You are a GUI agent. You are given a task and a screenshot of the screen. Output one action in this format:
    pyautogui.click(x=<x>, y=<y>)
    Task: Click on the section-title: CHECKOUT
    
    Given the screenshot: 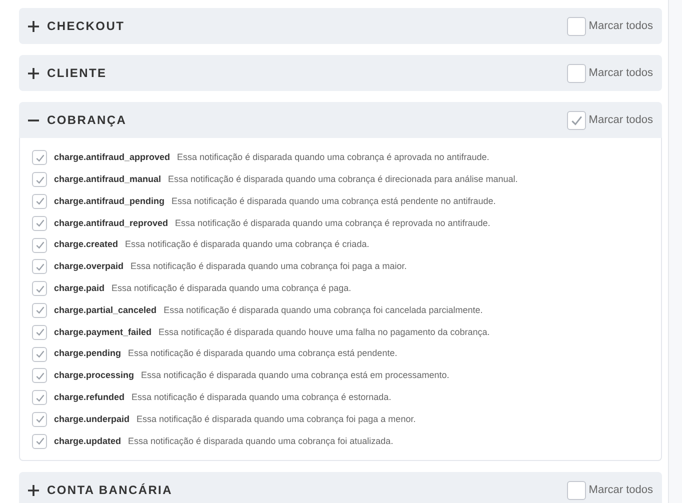 What is the action you would take?
    pyautogui.click(x=86, y=26)
    